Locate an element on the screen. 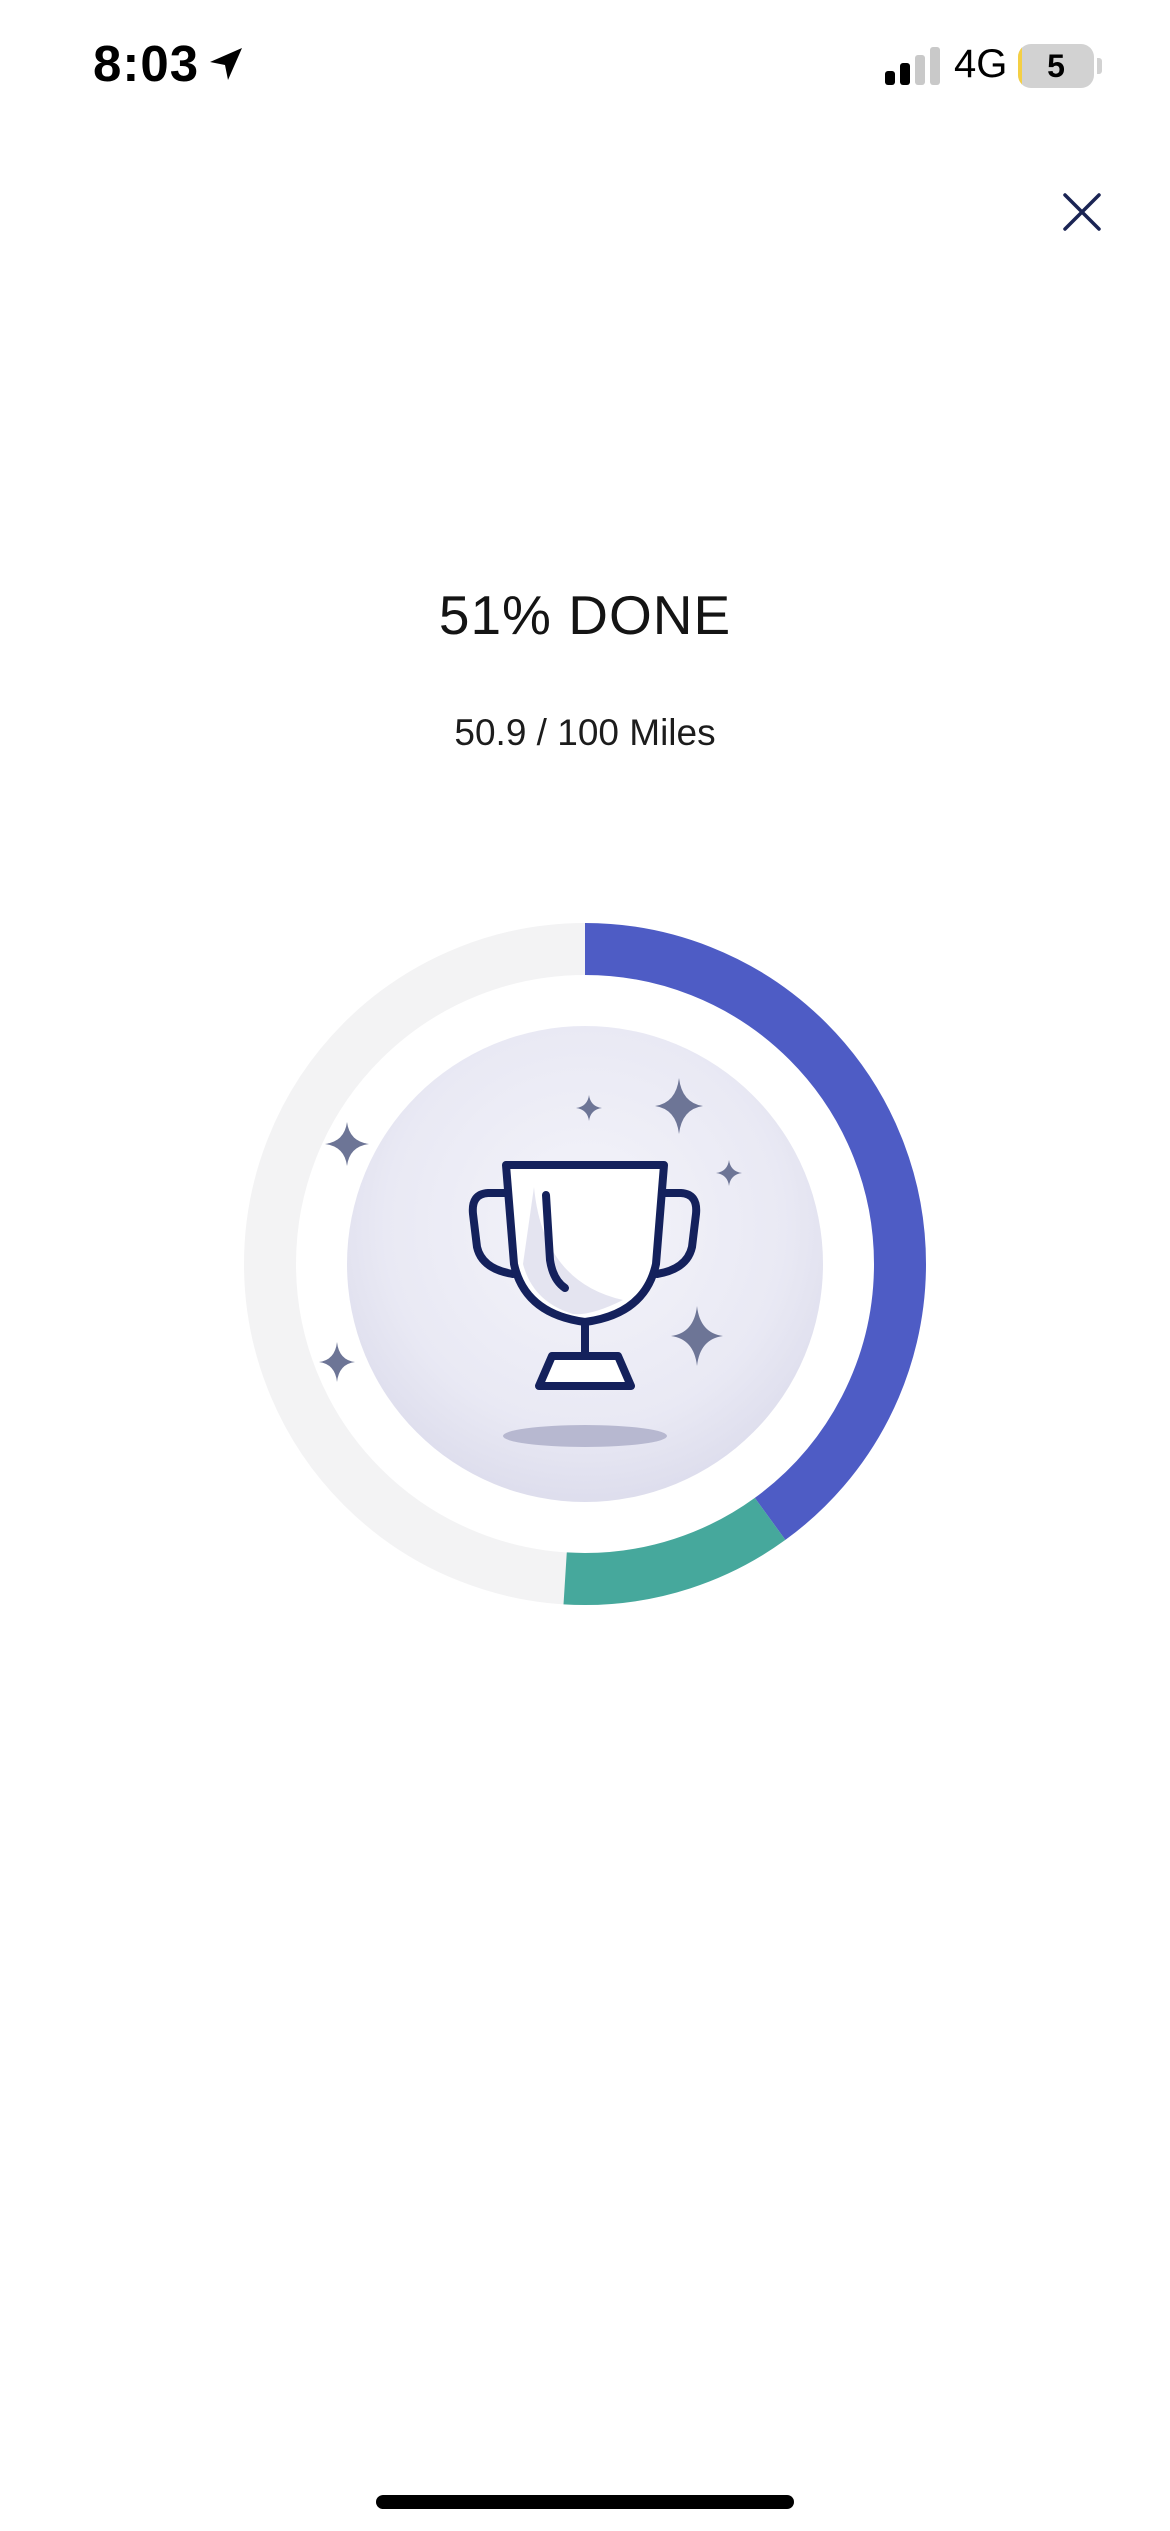 The image size is (1170, 2531). close-button is located at coordinates (1082, 212).